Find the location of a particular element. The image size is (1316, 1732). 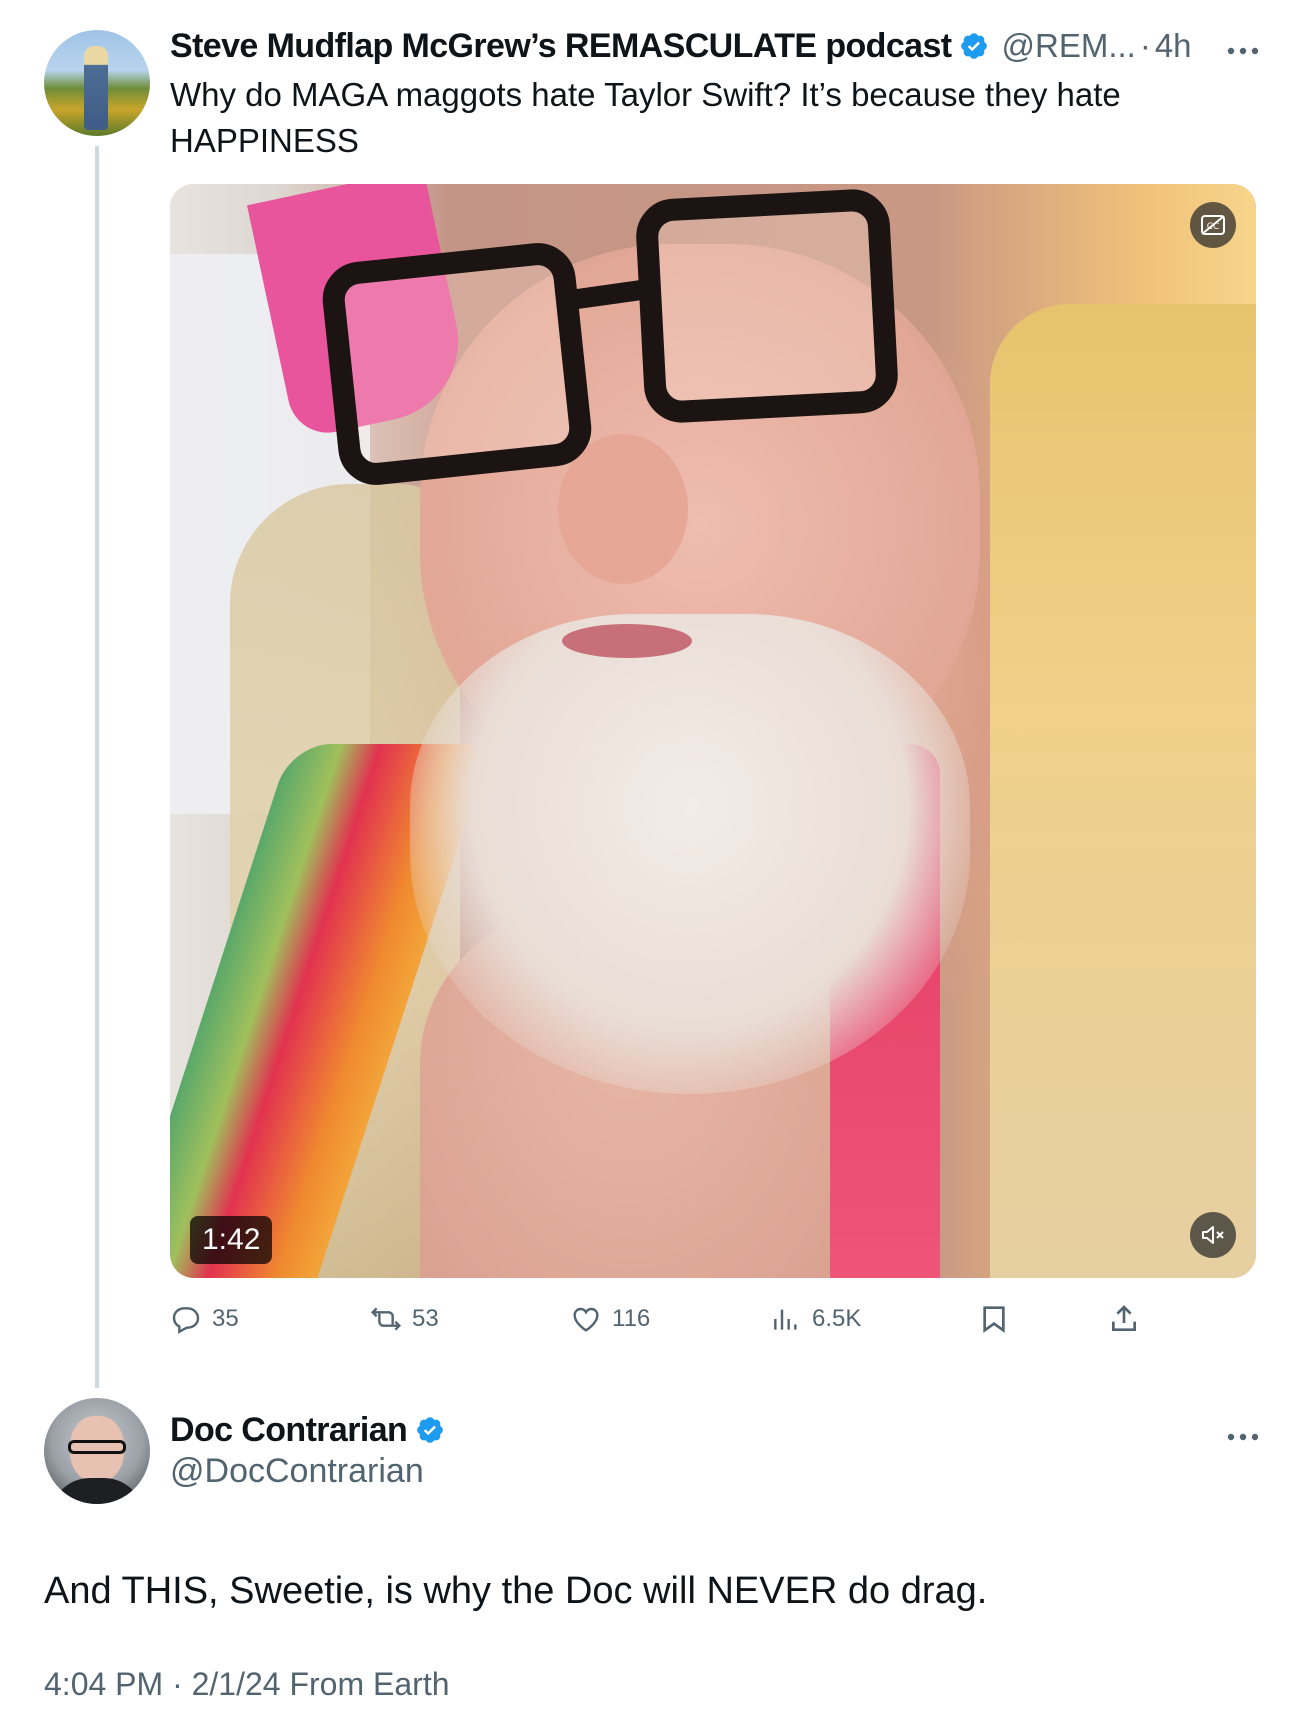

repost-count: 53 is located at coordinates (425, 1318).